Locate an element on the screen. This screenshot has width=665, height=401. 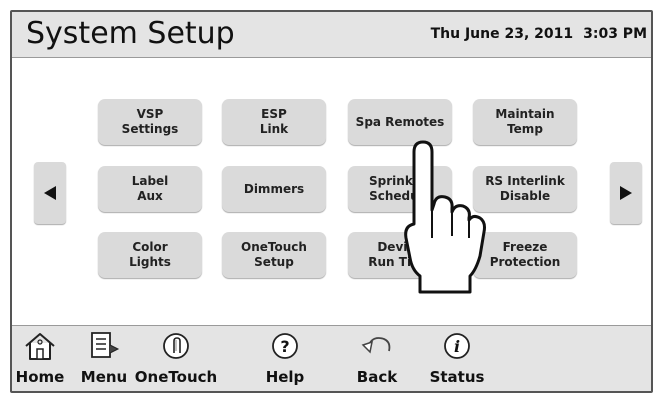
sprinkler-schedule-label: Sprinkler Schedule is located at coordinates (400, 188).